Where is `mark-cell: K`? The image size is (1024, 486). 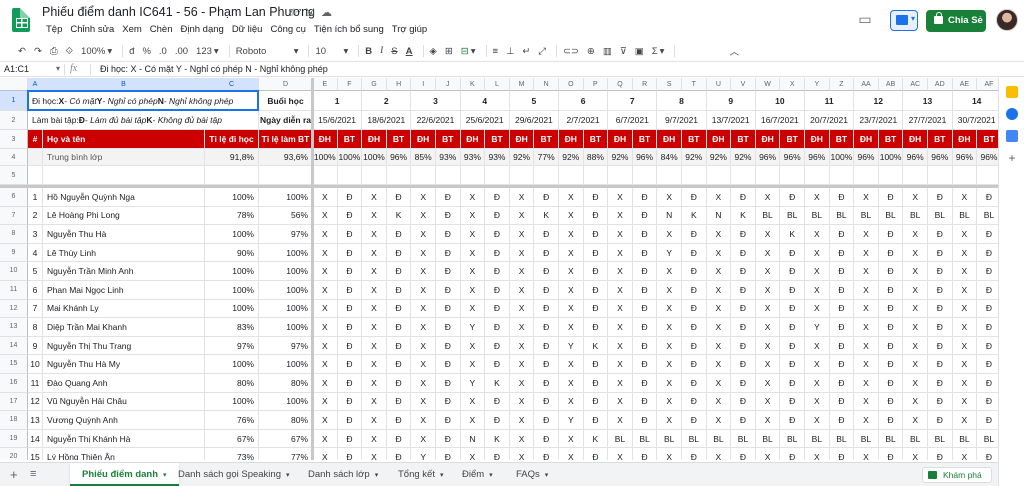
mark-cell: K is located at coordinates (497, 383).